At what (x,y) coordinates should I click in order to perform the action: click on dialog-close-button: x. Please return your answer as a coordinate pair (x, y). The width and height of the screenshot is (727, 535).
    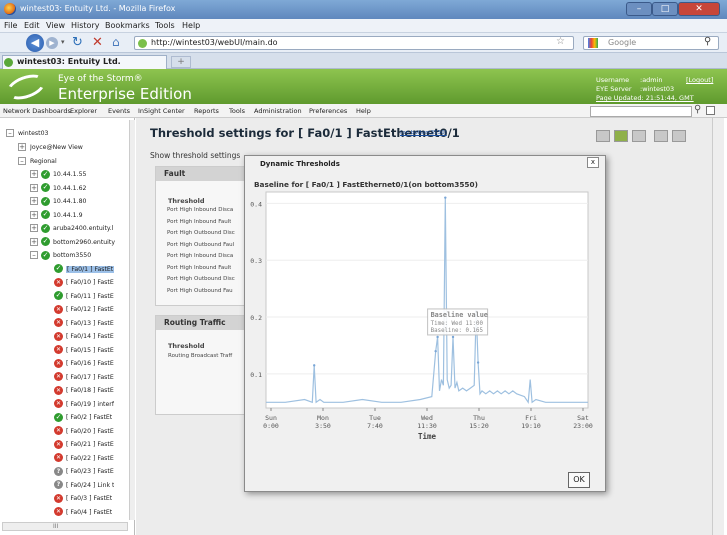
    Looking at the image, I should click on (593, 162).